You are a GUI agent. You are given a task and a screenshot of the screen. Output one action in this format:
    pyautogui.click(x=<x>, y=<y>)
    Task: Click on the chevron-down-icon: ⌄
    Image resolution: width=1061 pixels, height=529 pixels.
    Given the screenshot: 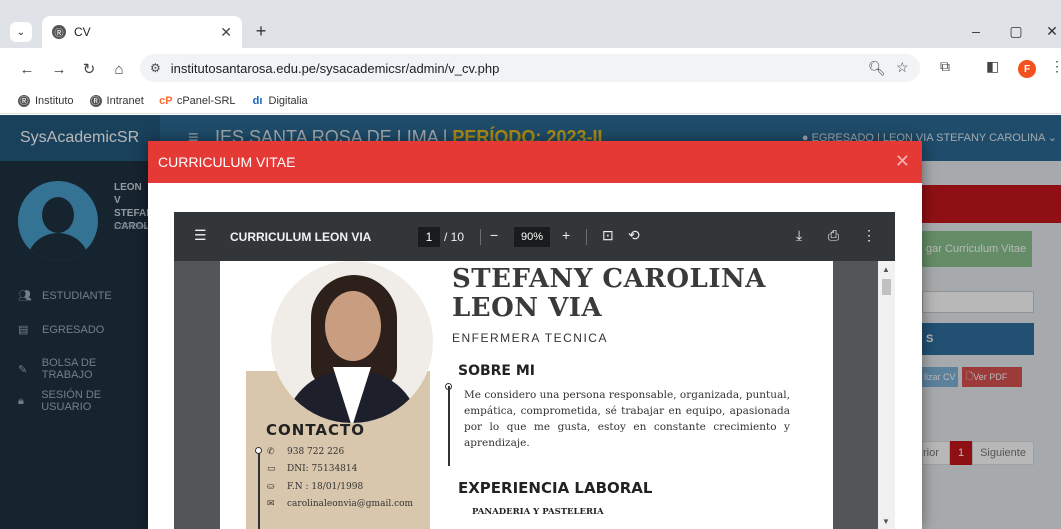 What is the action you would take?
    pyautogui.click(x=21, y=32)
    